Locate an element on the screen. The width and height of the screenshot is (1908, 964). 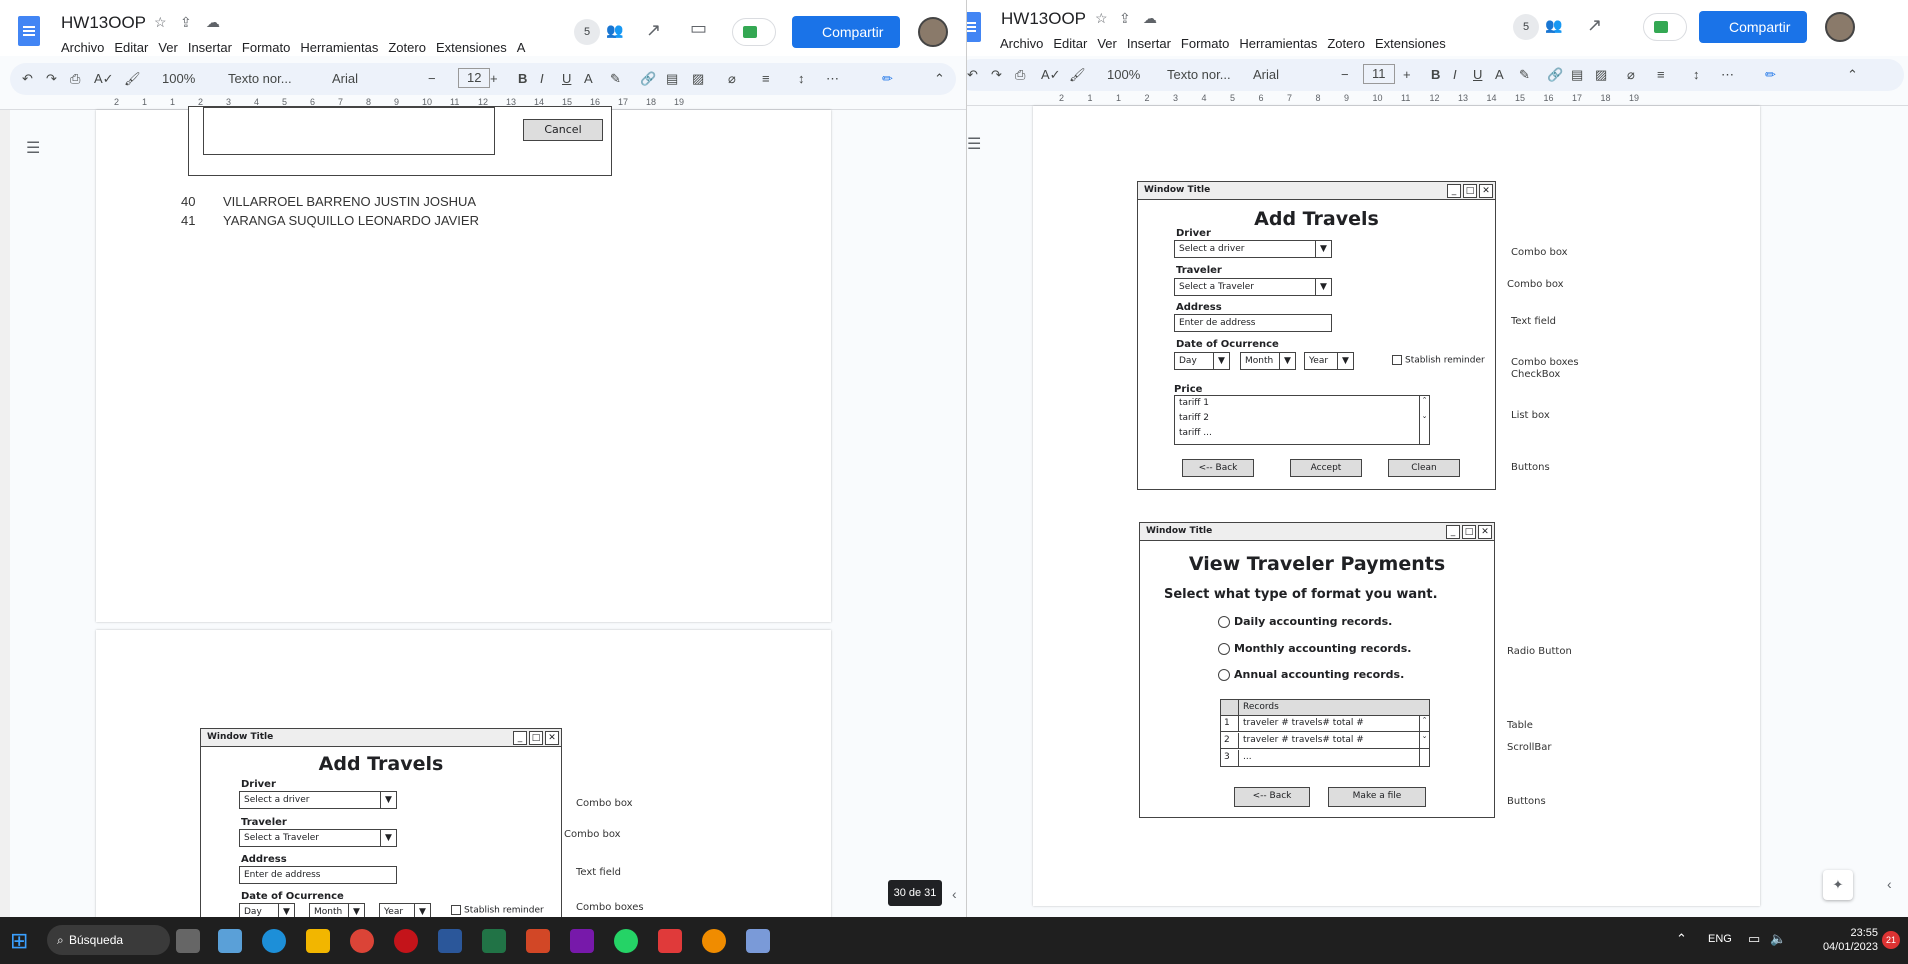
photos-icon is located at coordinates (230, 941).